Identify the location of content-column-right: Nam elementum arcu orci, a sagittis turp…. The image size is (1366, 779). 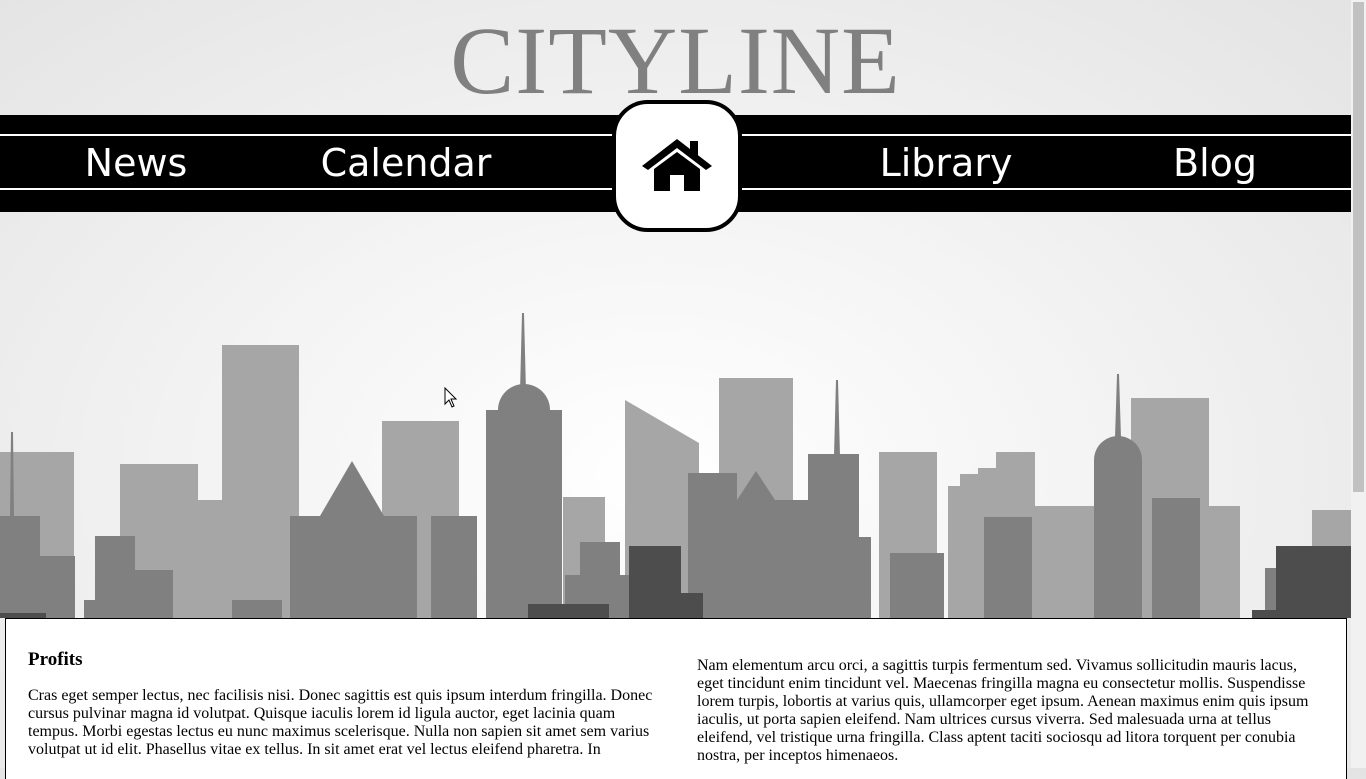
(1009, 711).